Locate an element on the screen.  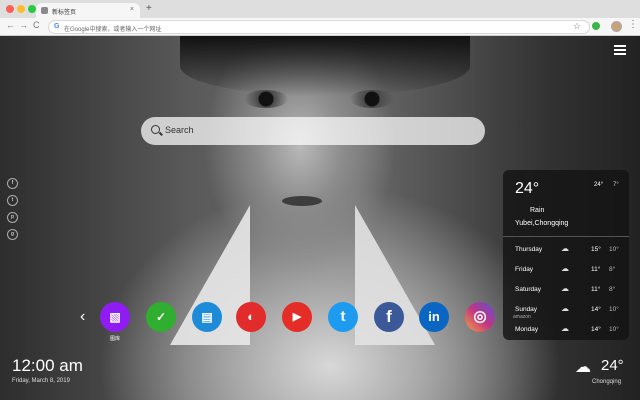
bookmark-star-icon: ☆ is located at coordinates (577, 26).